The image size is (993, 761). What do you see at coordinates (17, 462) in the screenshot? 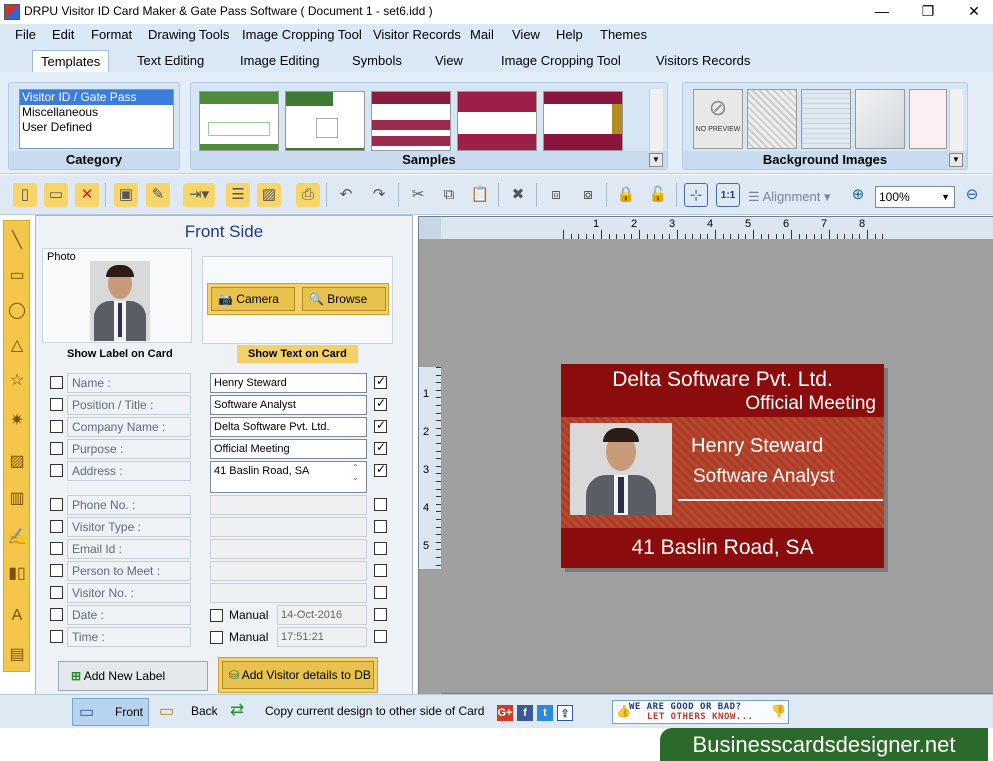
I see `image-tool-icon: ▨` at bounding box center [17, 462].